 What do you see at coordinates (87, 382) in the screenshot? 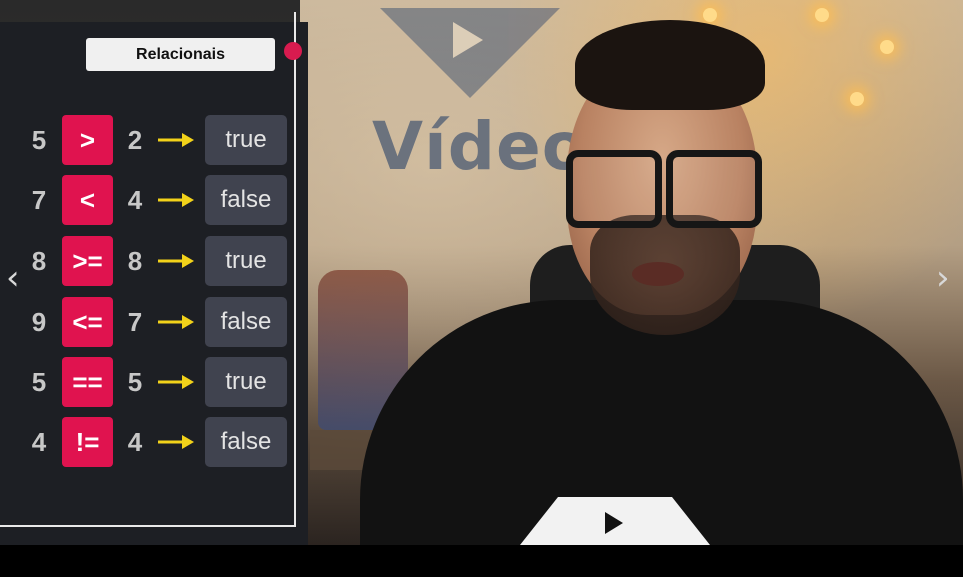
I see `operator-badge: ==` at bounding box center [87, 382].